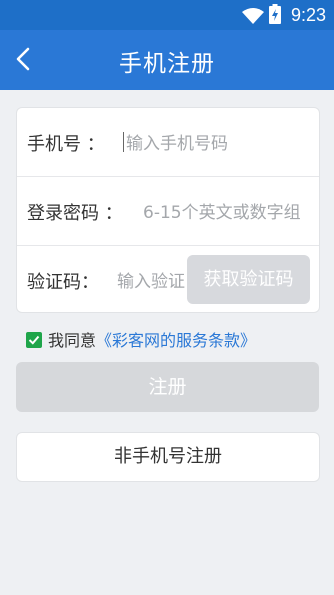 The image size is (334, 595). I want to click on phone-input: 输入手机号码, so click(216, 141).